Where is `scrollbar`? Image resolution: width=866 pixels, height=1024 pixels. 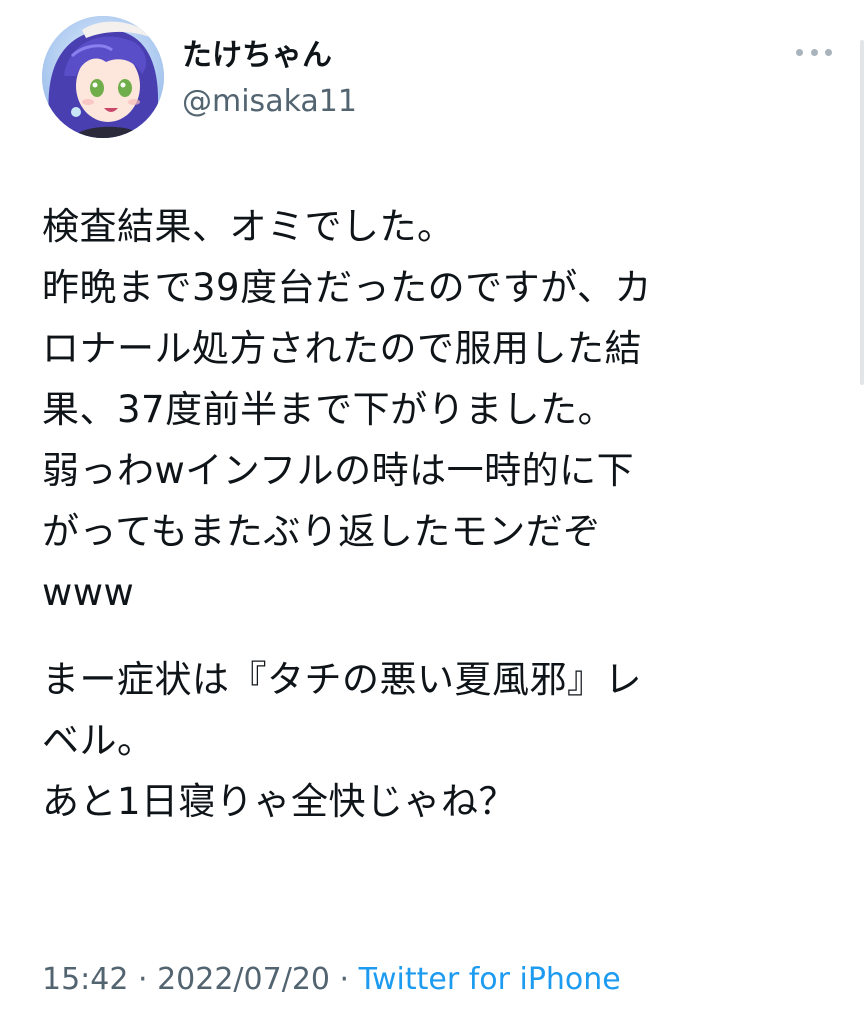 scrollbar is located at coordinates (862, 212).